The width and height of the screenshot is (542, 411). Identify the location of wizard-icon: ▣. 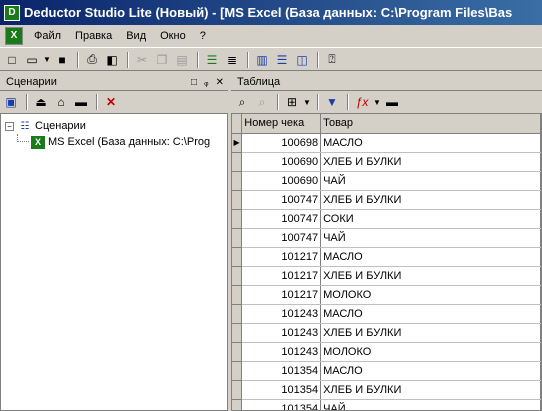
(11, 102).